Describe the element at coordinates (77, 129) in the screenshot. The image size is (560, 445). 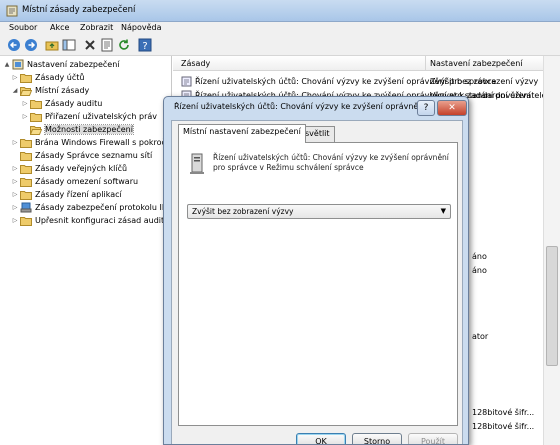
I see `tree-item-security-options: Možnosti zabezpečení` at that location.